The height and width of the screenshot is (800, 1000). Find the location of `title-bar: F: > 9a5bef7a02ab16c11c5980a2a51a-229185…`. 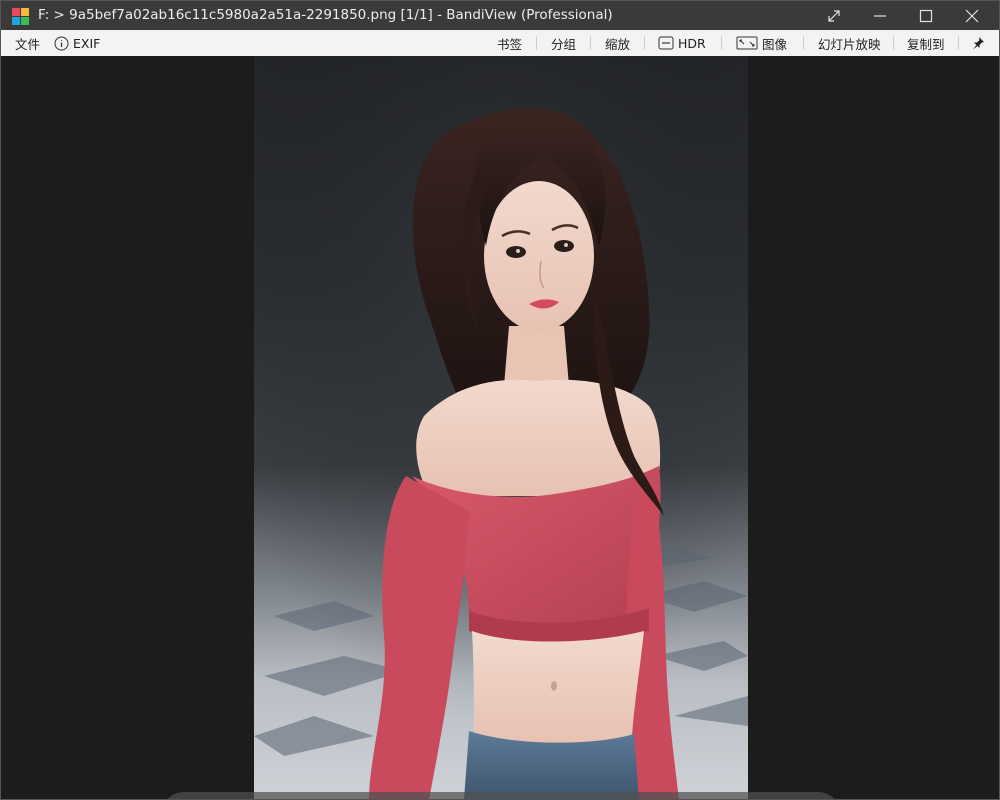

title-bar: F: > 9a5bef7a02ab16c11c5980a2a51a-229185… is located at coordinates (500, 15).